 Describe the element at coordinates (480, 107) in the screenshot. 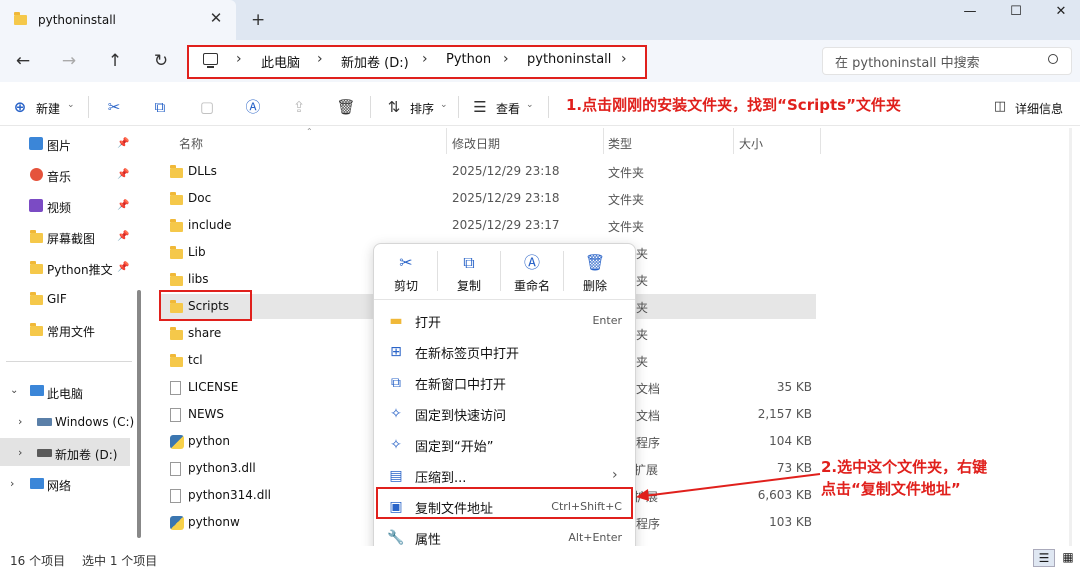

I see `view-icon: ☰` at that location.